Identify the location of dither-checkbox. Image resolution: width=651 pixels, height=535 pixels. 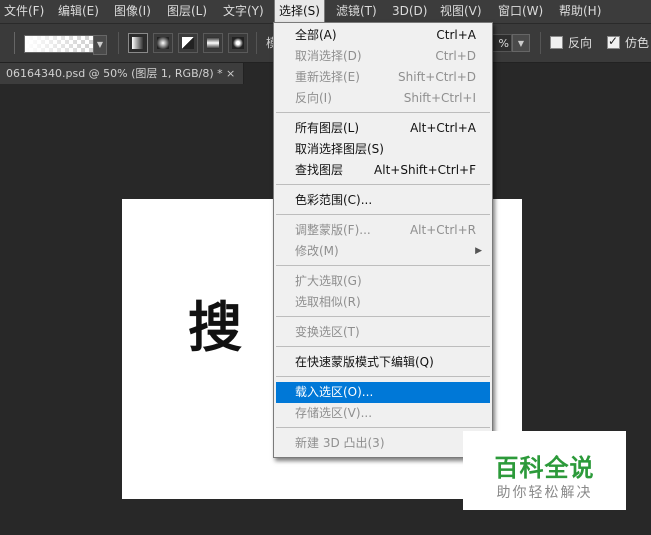
(613, 41).